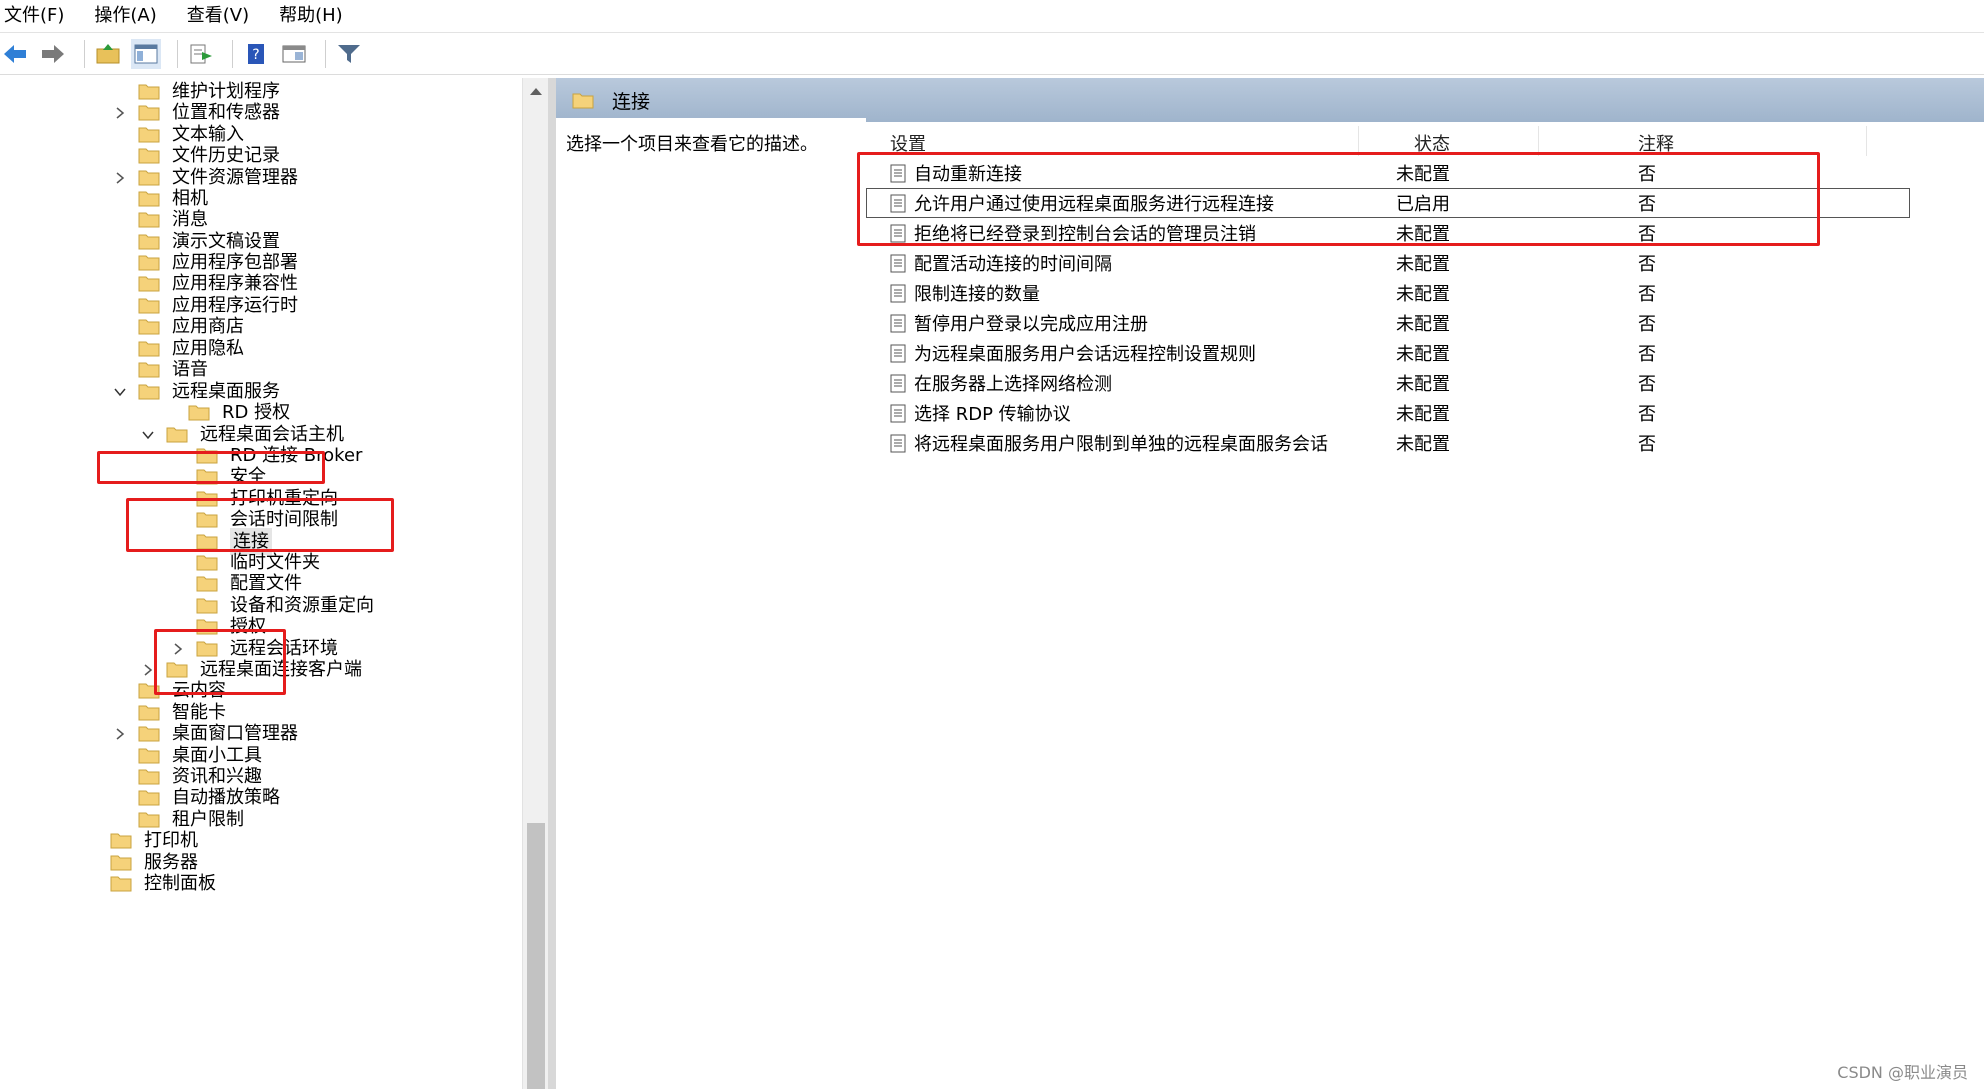 The height and width of the screenshot is (1089, 1984). What do you see at coordinates (180, 883) in the screenshot?
I see `tree-label: 控制面板` at bounding box center [180, 883].